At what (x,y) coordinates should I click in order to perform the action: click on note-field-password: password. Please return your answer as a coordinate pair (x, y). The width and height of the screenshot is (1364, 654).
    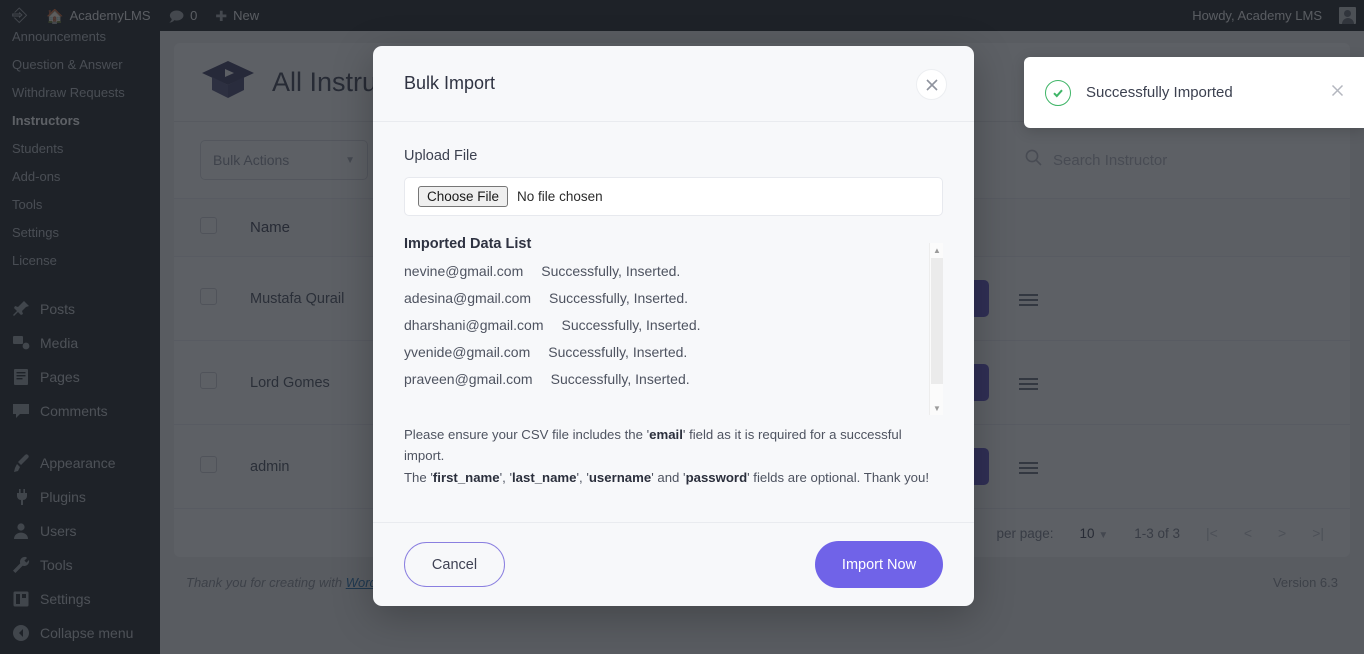
    Looking at the image, I should click on (716, 477).